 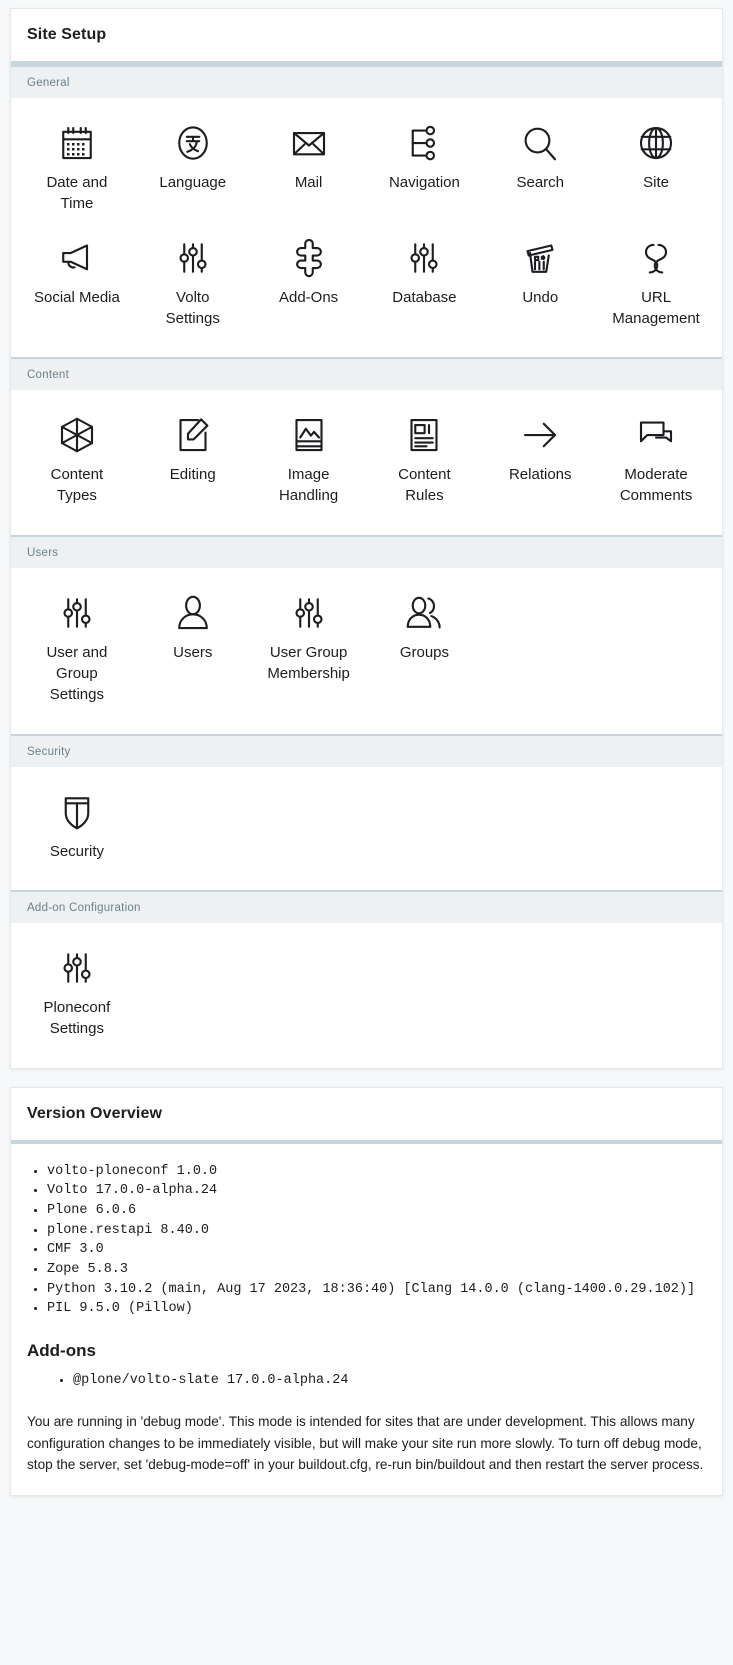 What do you see at coordinates (366, 374) in the screenshot?
I see `section-header-content: Content` at bounding box center [366, 374].